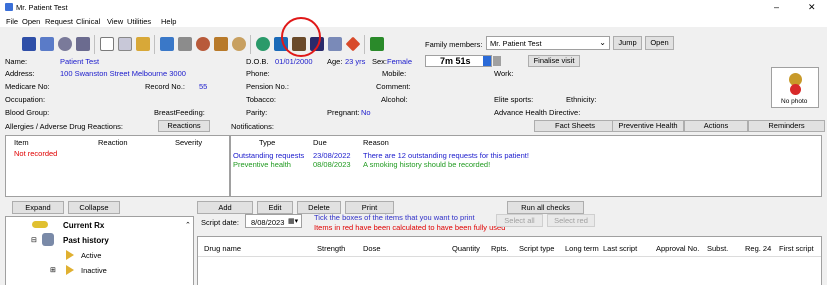  What do you see at coordinates (678, 248) in the screenshot?
I see `col-approval-no: Approval No.` at bounding box center [678, 248].